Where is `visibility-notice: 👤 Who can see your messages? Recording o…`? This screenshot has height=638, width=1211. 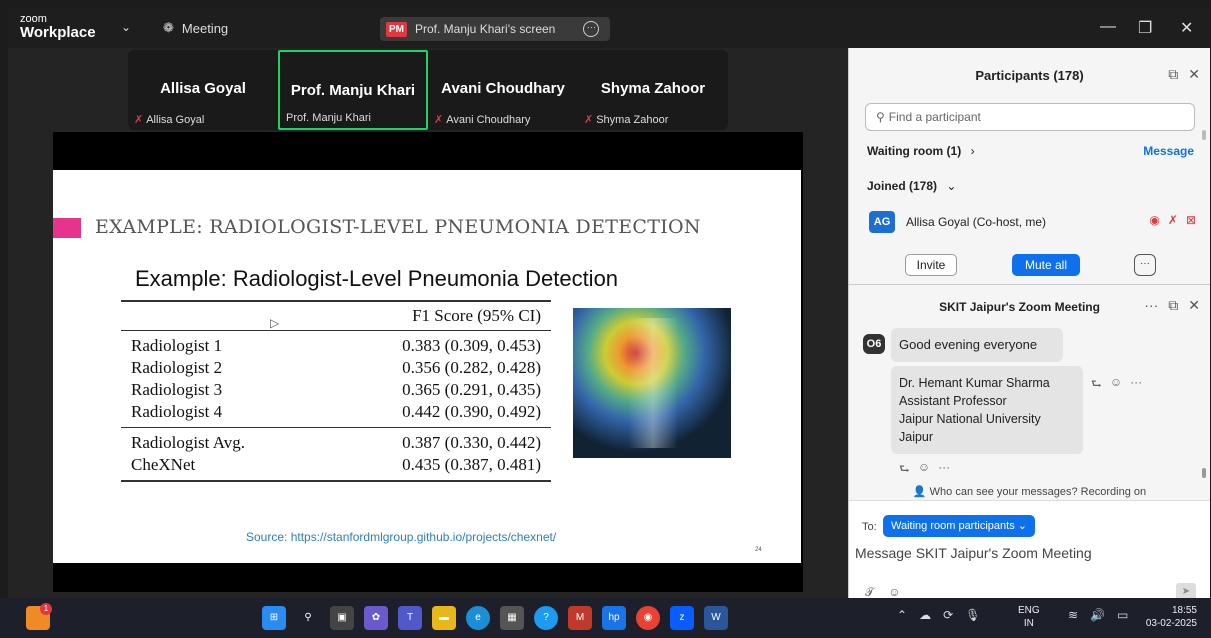
visibility-notice: 👤 Who can see your messages? Recording o… is located at coordinates (1029, 491).